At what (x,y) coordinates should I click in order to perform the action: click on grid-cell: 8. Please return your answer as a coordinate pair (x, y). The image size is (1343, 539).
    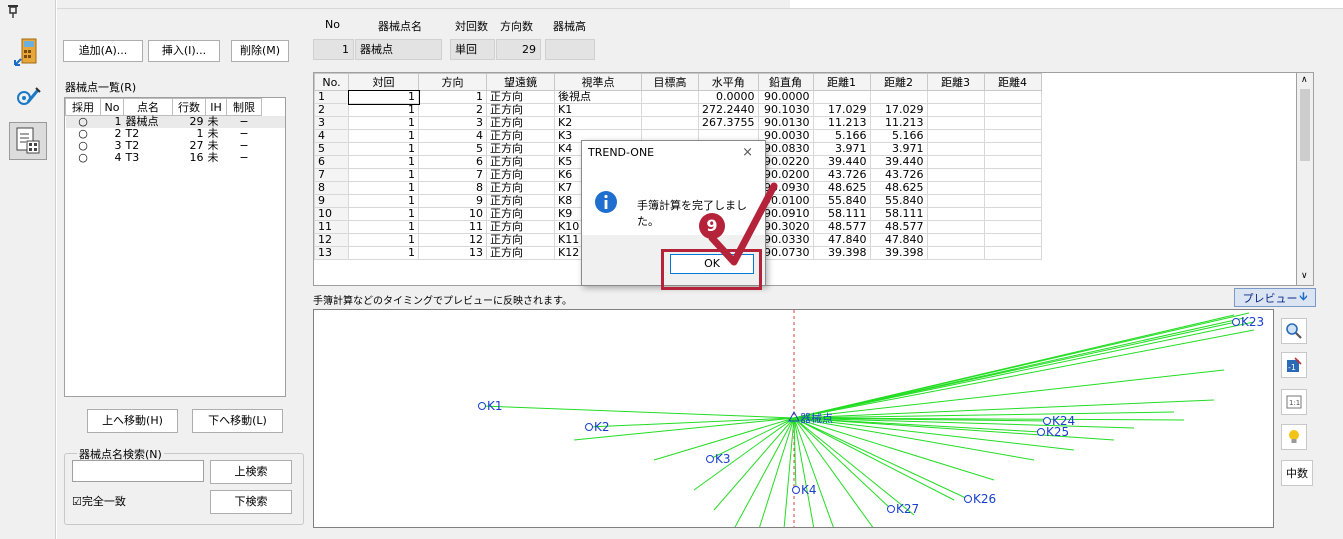
    Looking at the image, I should click on (452, 188).